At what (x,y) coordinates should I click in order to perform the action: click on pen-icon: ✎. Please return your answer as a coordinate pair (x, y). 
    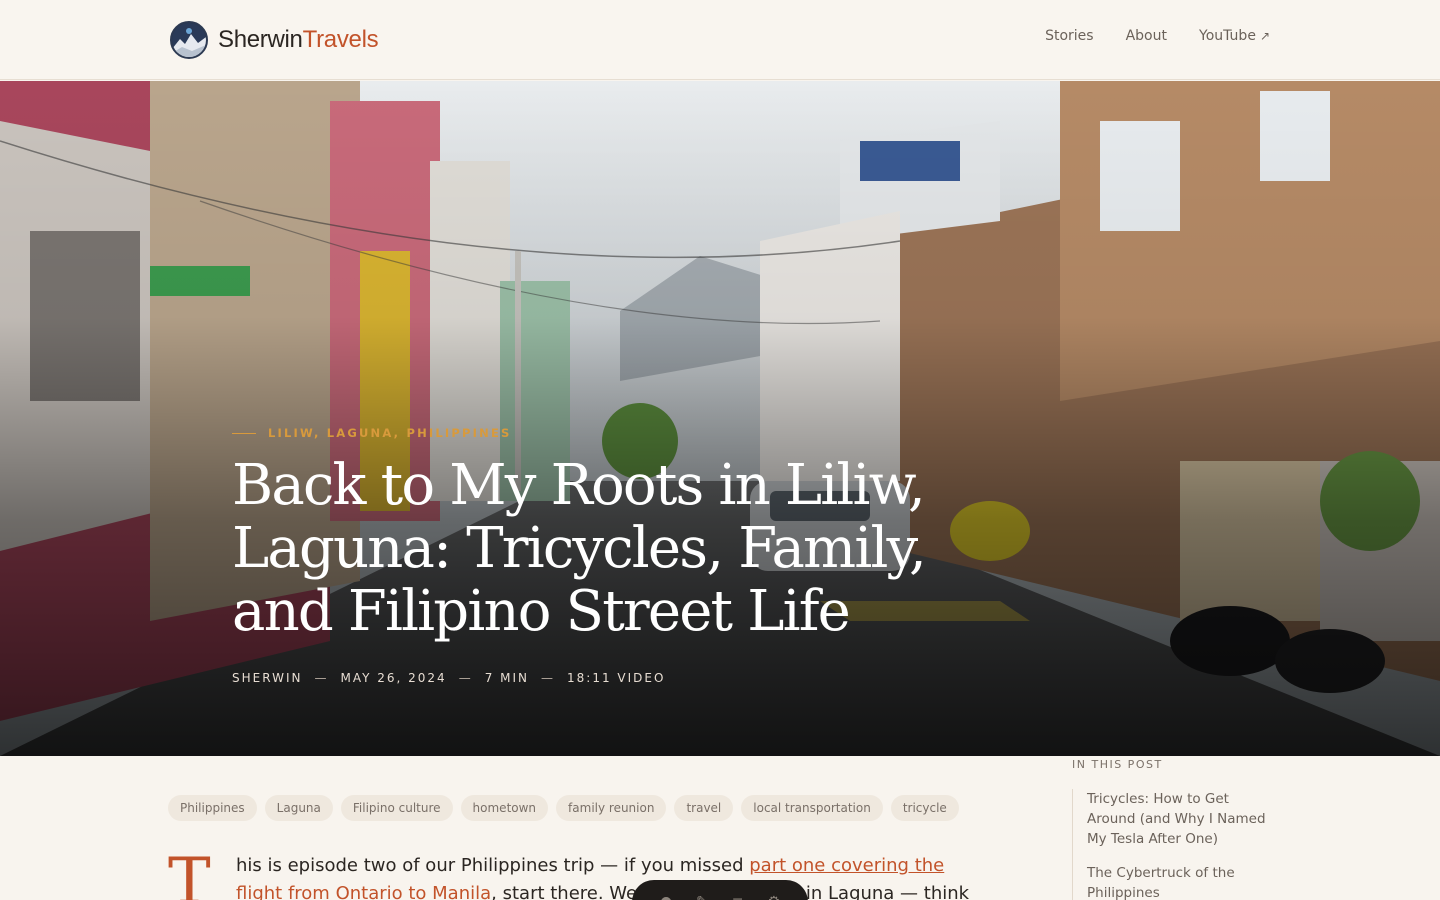
    Looking at the image, I should click on (702, 897).